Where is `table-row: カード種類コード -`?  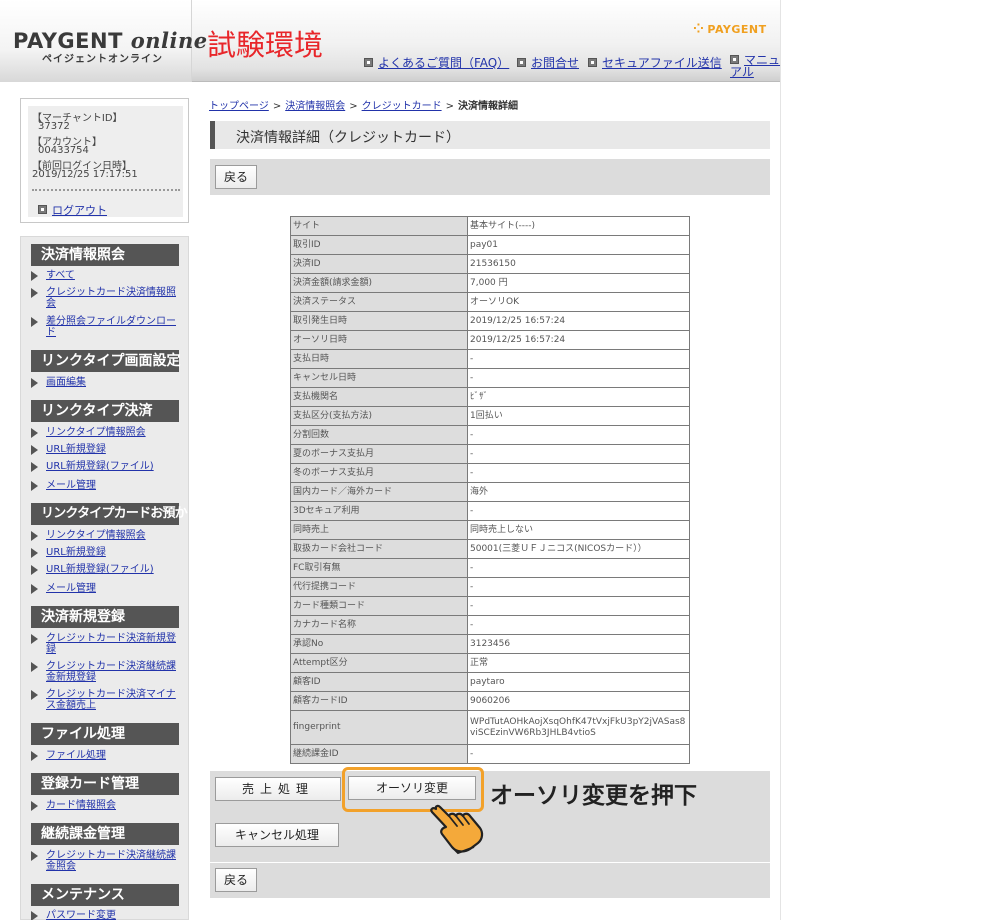 table-row: カード種類コード - is located at coordinates (490, 606).